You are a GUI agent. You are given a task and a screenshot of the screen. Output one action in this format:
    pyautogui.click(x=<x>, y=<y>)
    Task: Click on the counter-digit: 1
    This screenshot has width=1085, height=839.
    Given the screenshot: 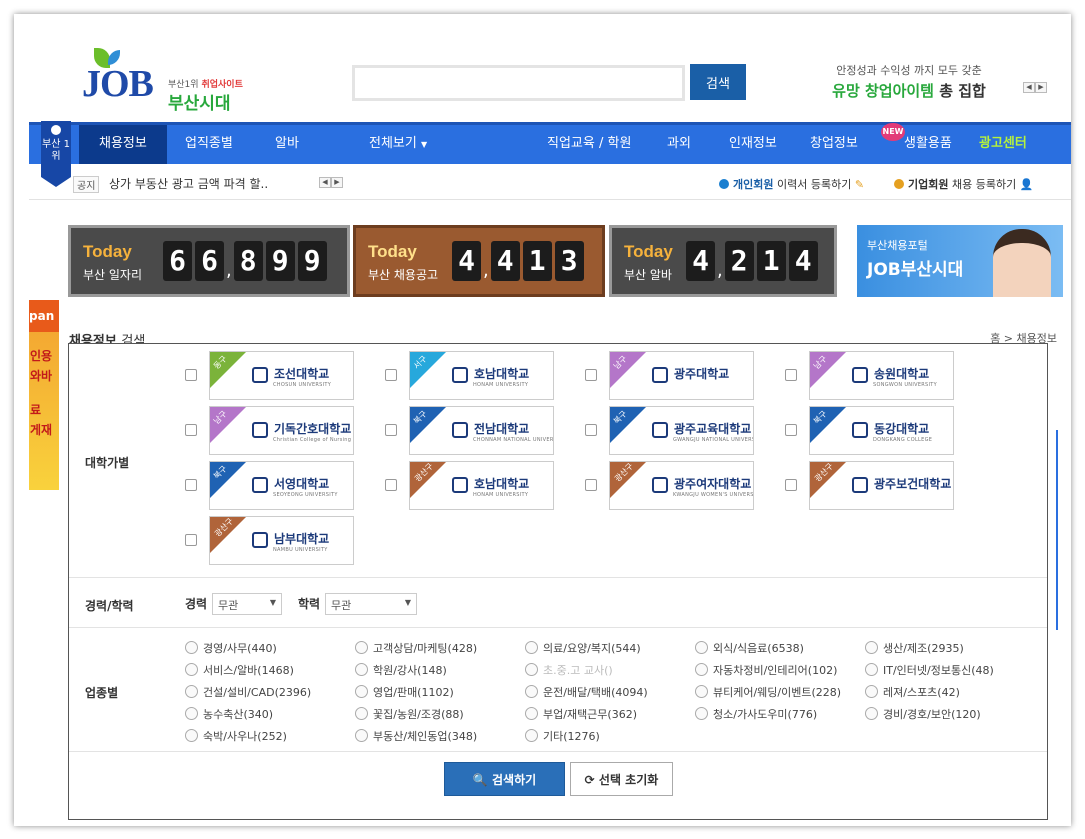 What is the action you would take?
    pyautogui.click(x=771, y=261)
    